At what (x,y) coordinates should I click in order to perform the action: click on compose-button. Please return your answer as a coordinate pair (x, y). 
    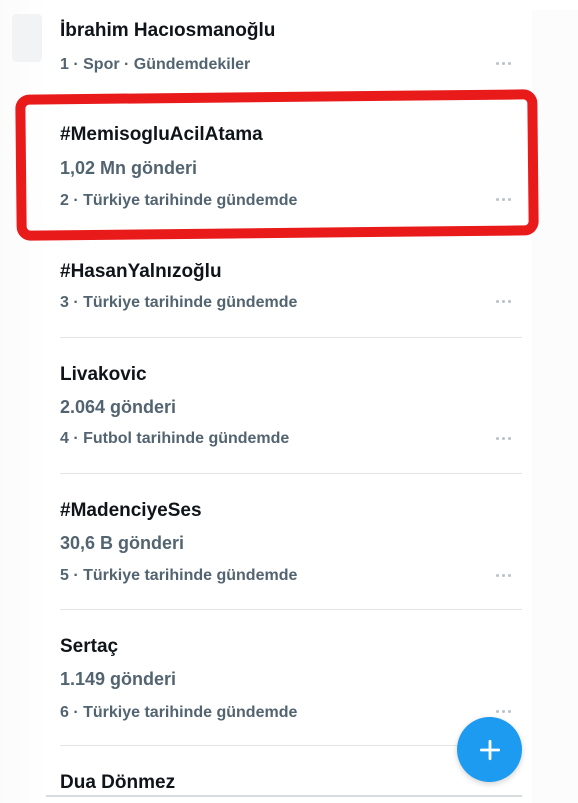
    Looking at the image, I should click on (489, 749).